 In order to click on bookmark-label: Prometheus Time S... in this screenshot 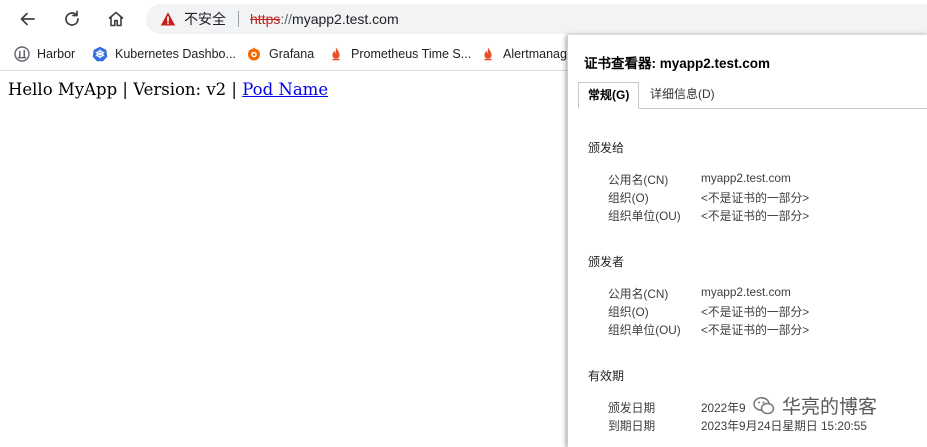, I will do `click(411, 54)`.